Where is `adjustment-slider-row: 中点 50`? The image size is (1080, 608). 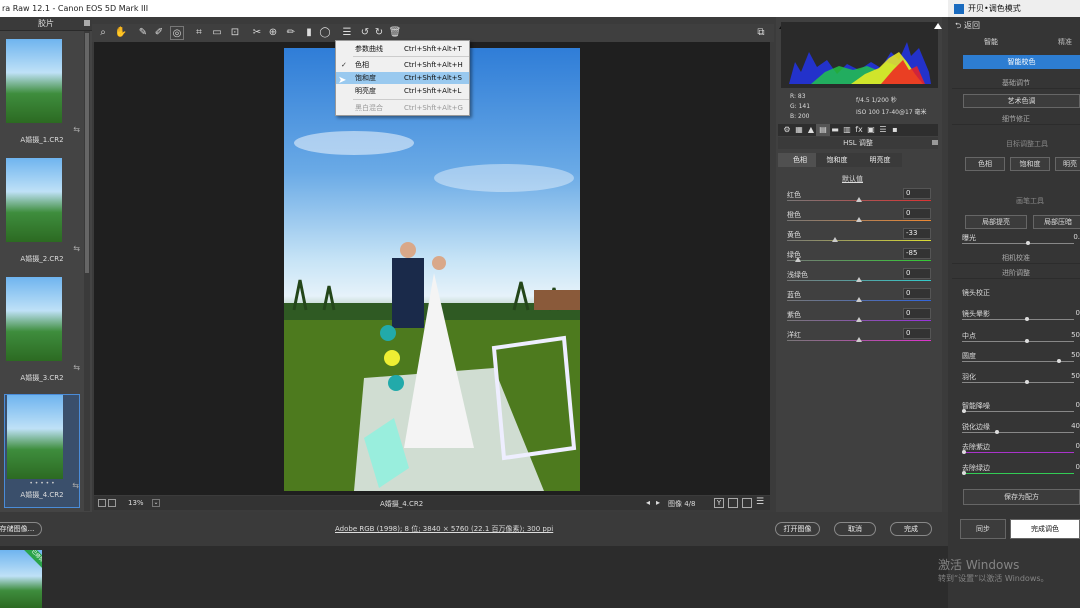
adjustment-slider-row: 中点 50 is located at coordinates (1021, 341).